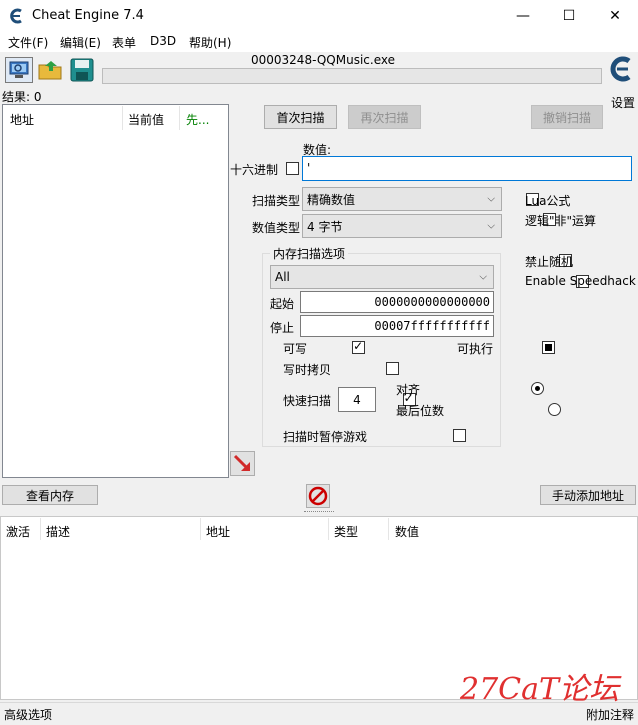 The image size is (638, 725). I want to click on start-label: 起始, so click(282, 304).